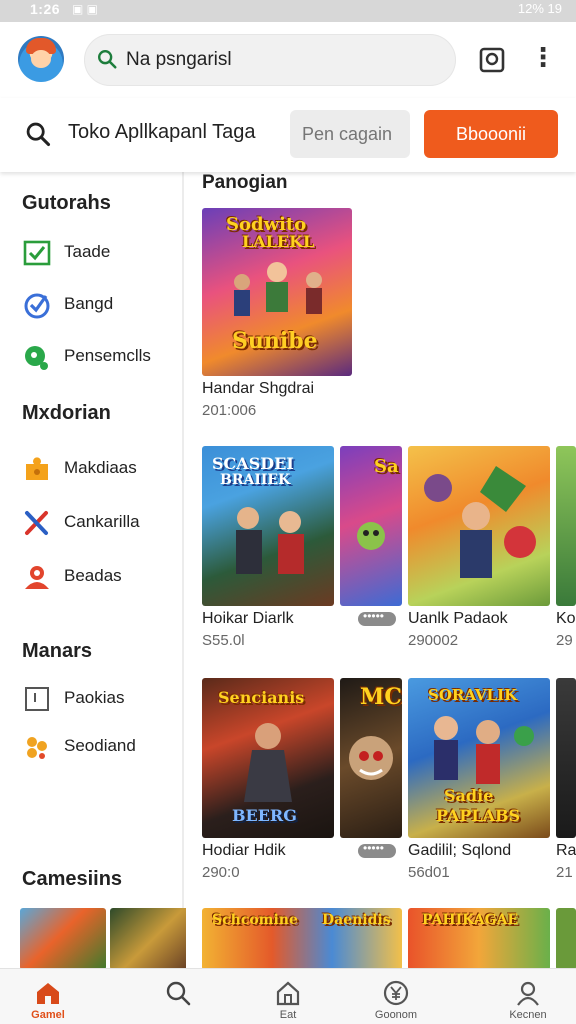 This screenshot has width=576, height=1024. What do you see at coordinates (85, 9) in the screenshot?
I see `status-notification-icons: ▣ ▣` at bounding box center [85, 9].